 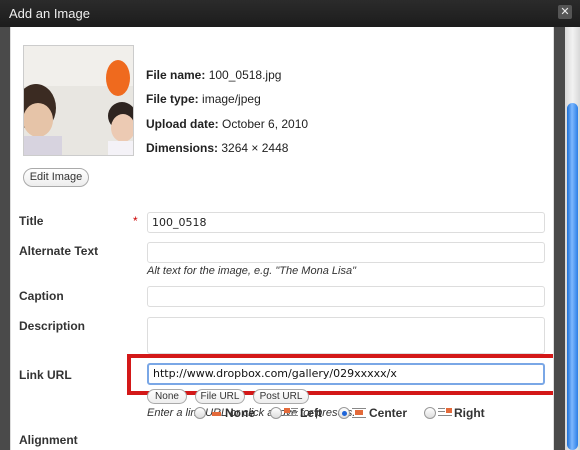 I want to click on title-input: 100_0518, so click(x=346, y=222).